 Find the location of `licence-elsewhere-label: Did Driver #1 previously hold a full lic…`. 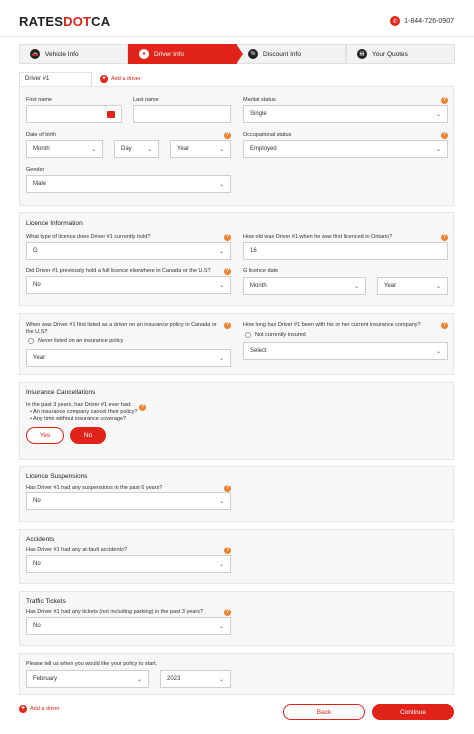

licence-elsewhere-label: Did Driver #1 previously hold a full lic… is located at coordinates (118, 271).